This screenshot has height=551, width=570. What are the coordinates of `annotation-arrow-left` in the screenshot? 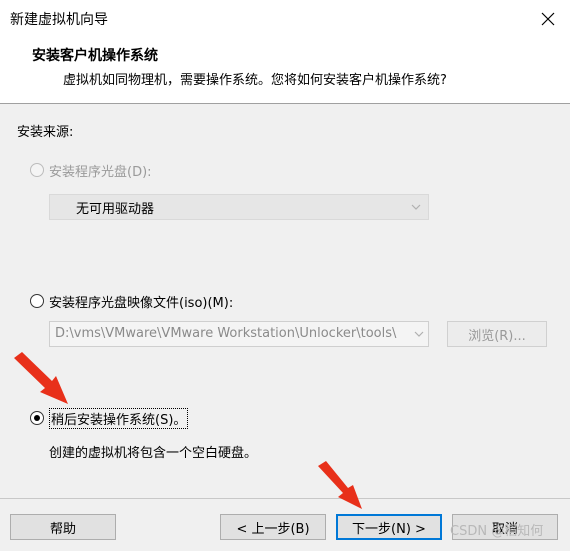 It's located at (41, 378).